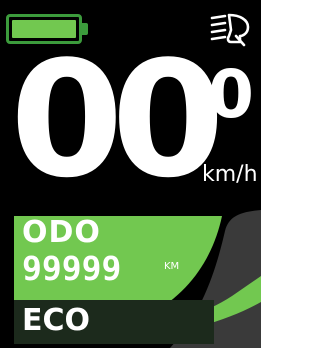  I want to click on speed-decimal-value: 0, so click(231, 94).